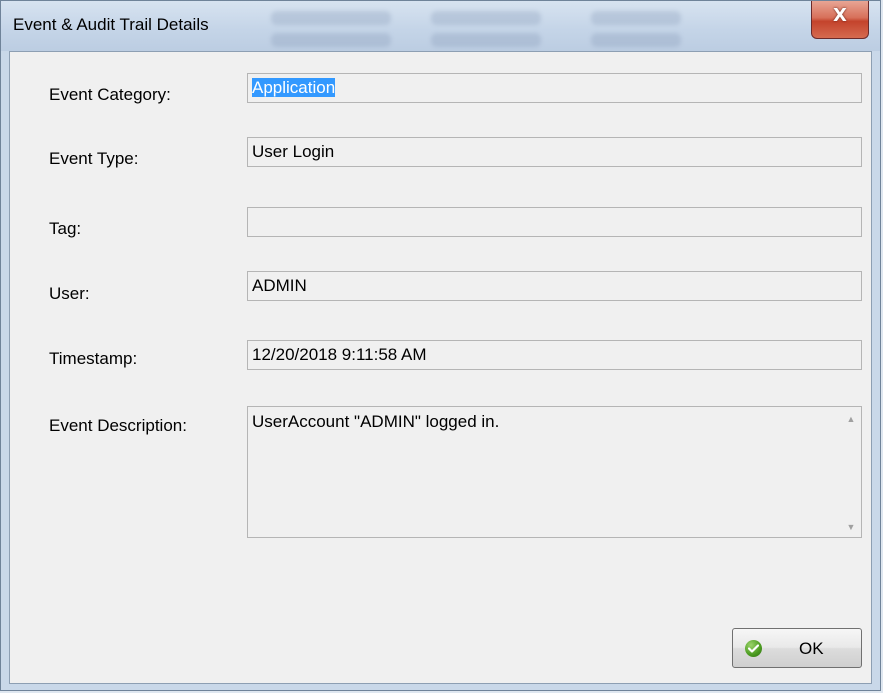 Image resolution: width=883 pixels, height=693 pixels. Describe the element at coordinates (440, 26) in the screenshot. I see `title-bar: Event & Audit Trail Details X` at that location.